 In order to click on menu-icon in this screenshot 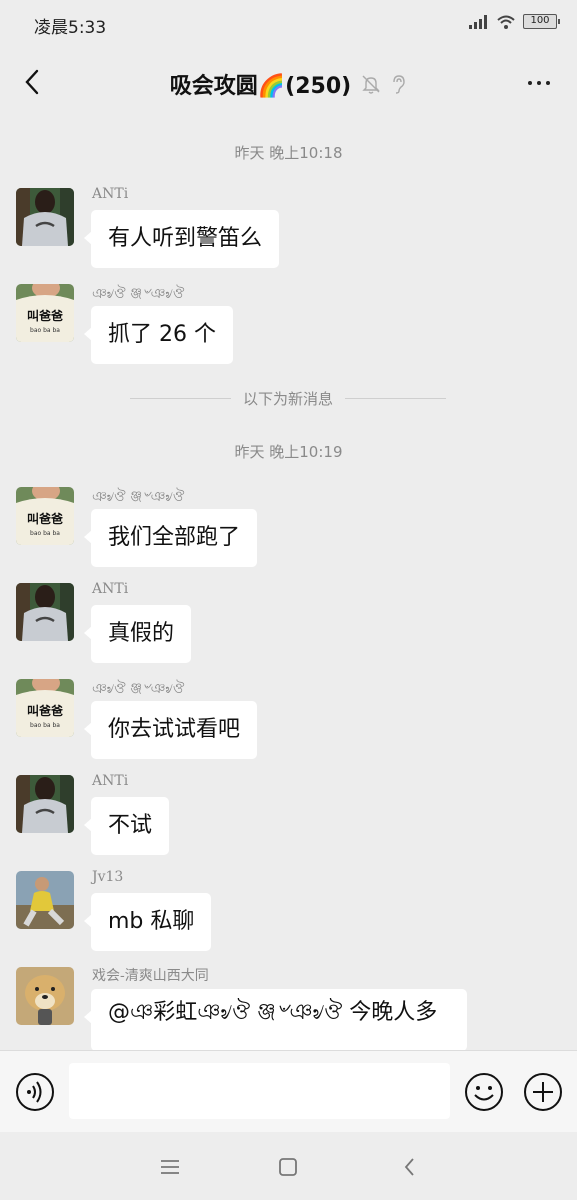, I will do `click(170, 1167)`.